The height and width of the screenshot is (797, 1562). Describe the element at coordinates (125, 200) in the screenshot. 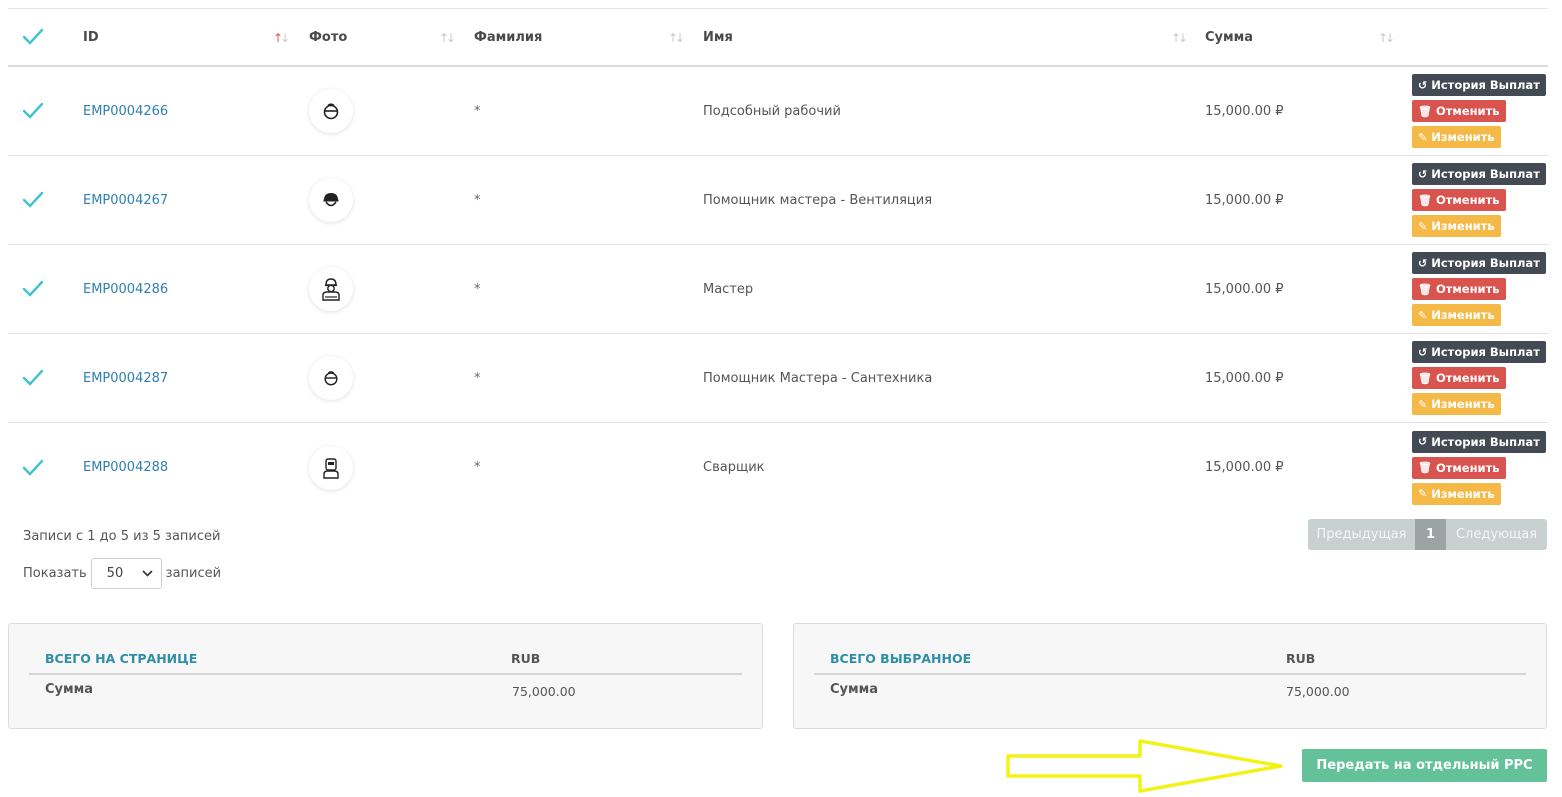

I see `employee-id-link: EMP0004267` at that location.